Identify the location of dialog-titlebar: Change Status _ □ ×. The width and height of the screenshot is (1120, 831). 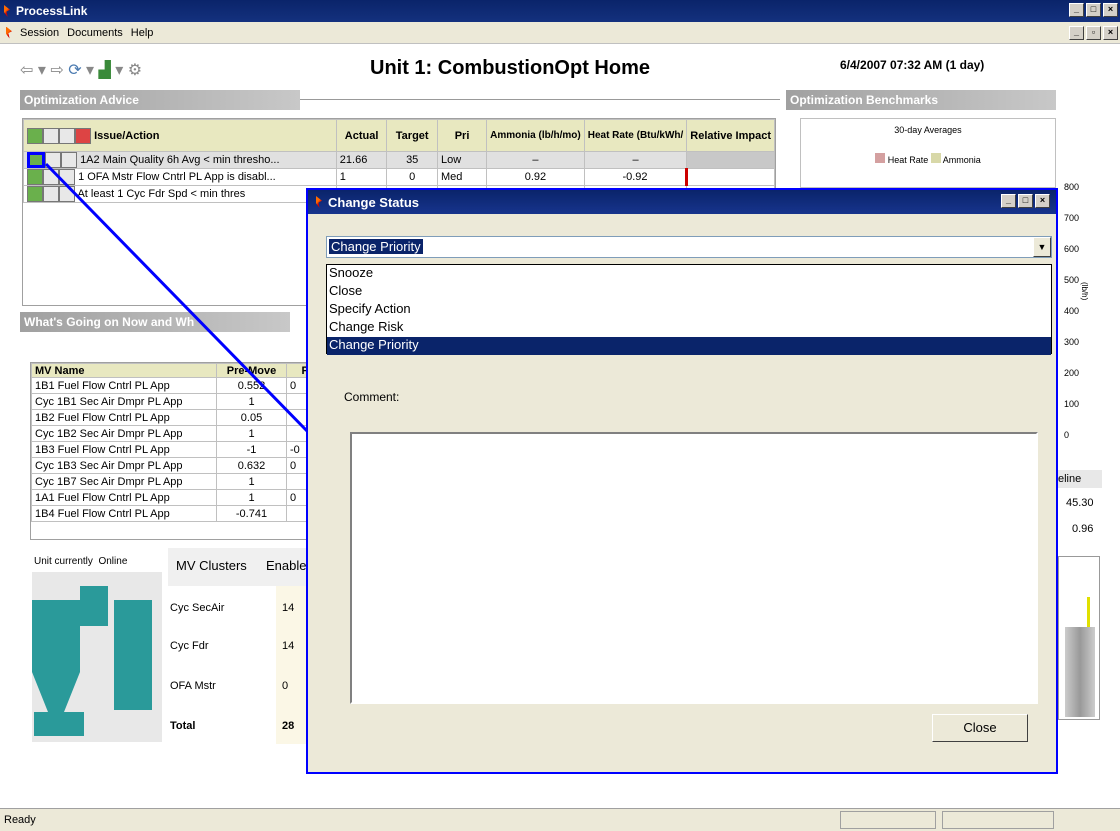
(682, 202).